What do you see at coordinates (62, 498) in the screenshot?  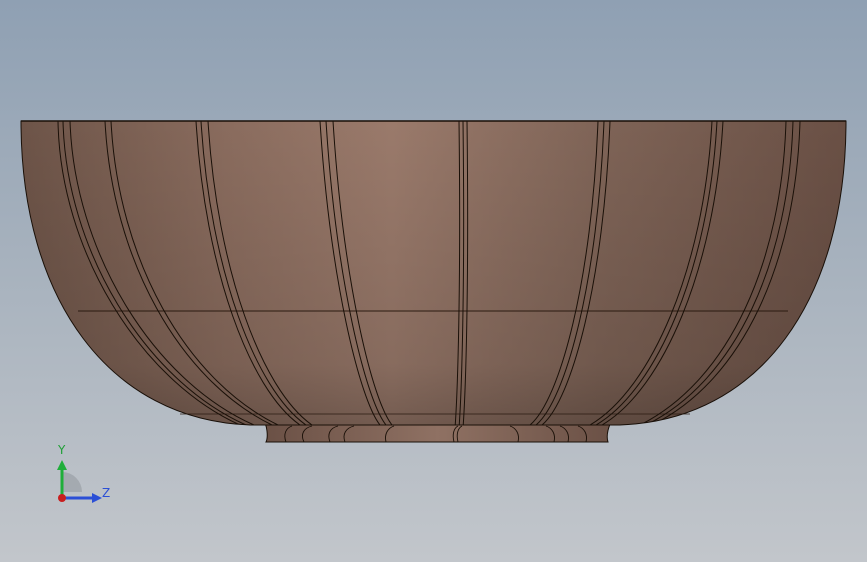 I see `x-axis-dot` at bounding box center [62, 498].